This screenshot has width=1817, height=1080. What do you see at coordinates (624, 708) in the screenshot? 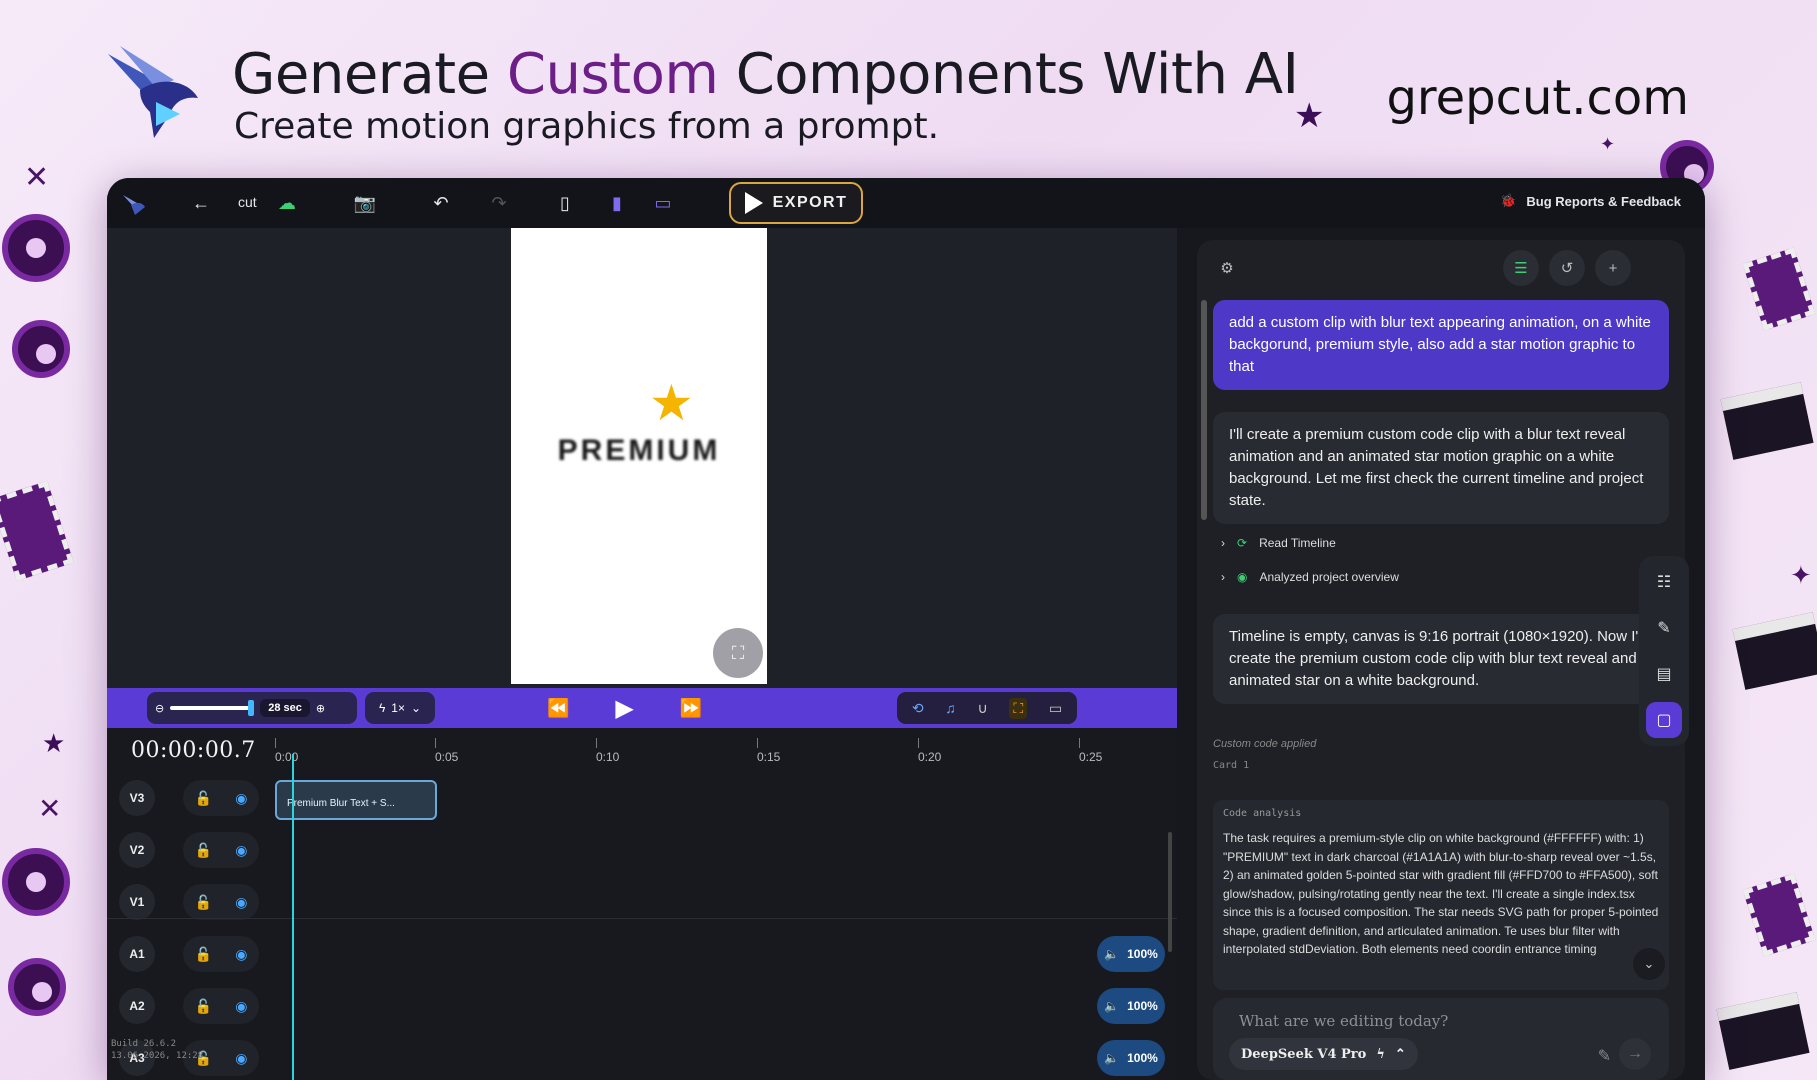
I see `play-button: ▶` at bounding box center [624, 708].